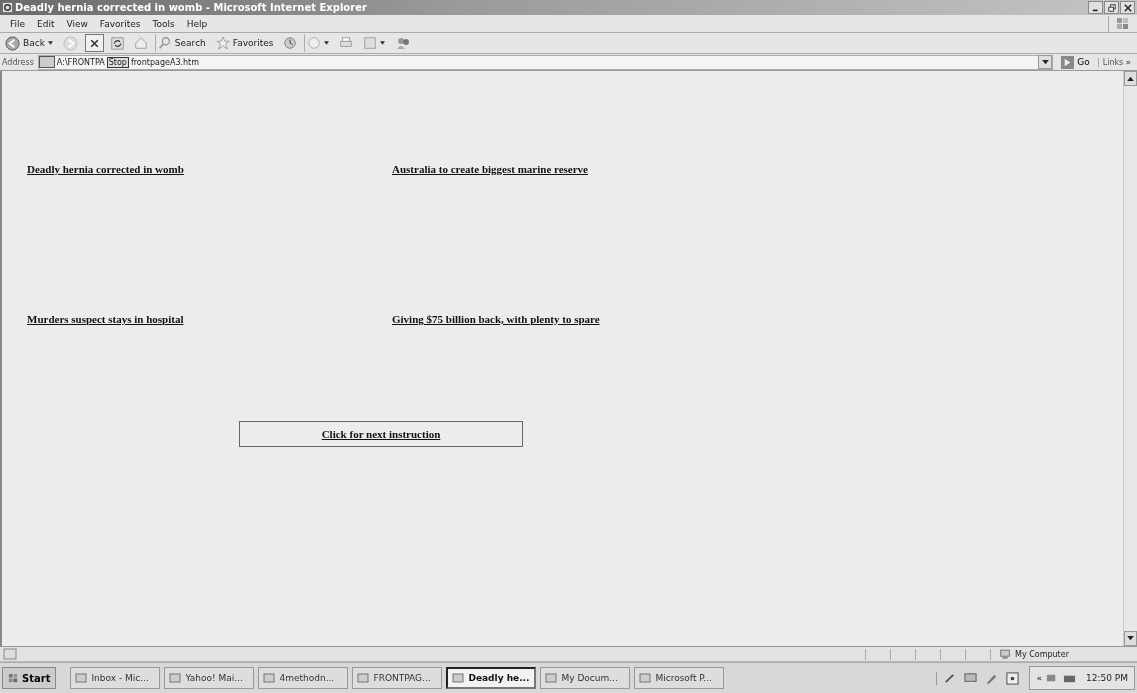 The image size is (1137, 693). I want to click on headline-link: Deadly hernia corrected in womb, so click(209, 169).